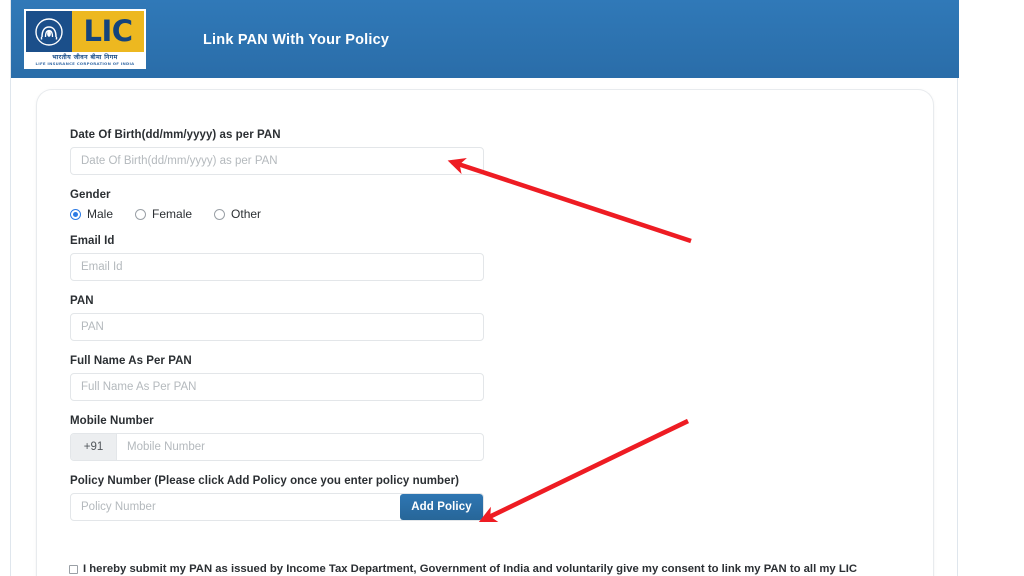 The height and width of the screenshot is (576, 1024). I want to click on radio-icon-female, so click(141, 214).